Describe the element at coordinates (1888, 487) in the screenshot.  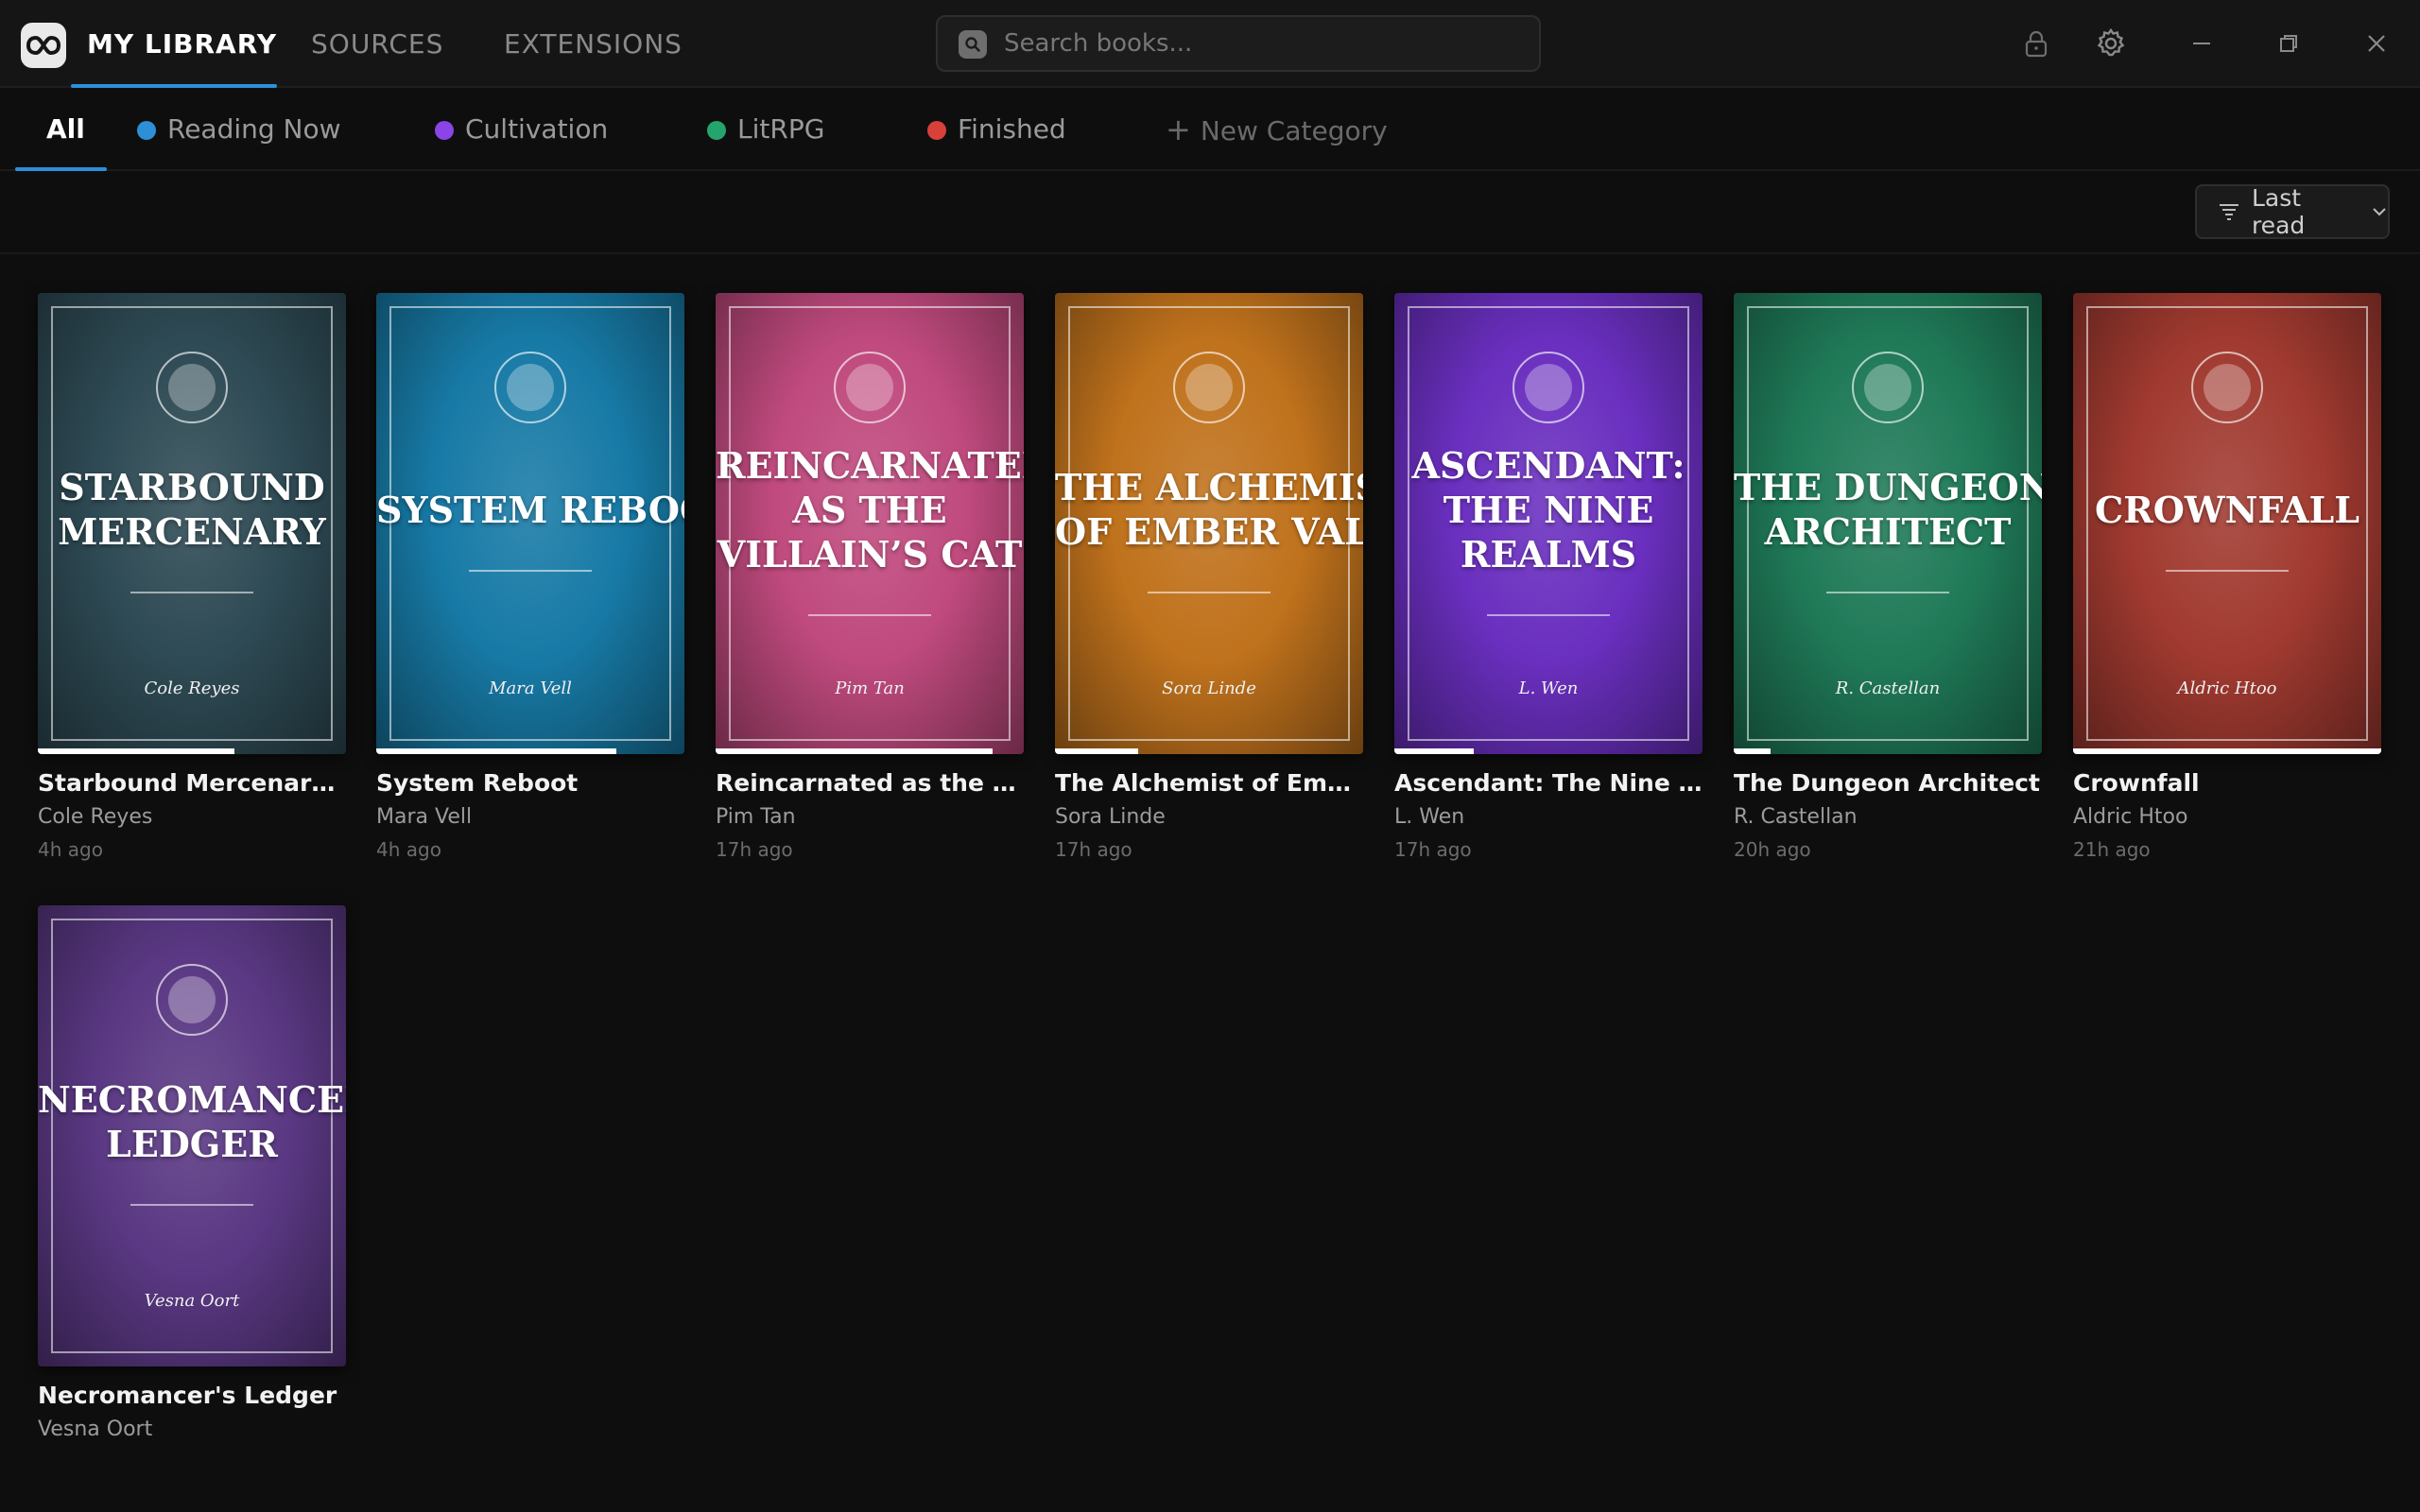
I see `cover-title-line: THE DUNGEON` at that location.